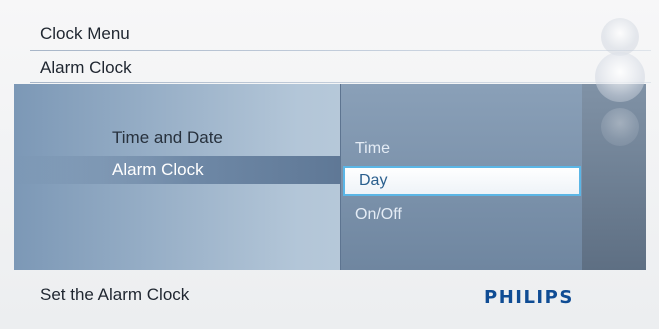  I want to click on header-divider-bottom, so click(340, 82).